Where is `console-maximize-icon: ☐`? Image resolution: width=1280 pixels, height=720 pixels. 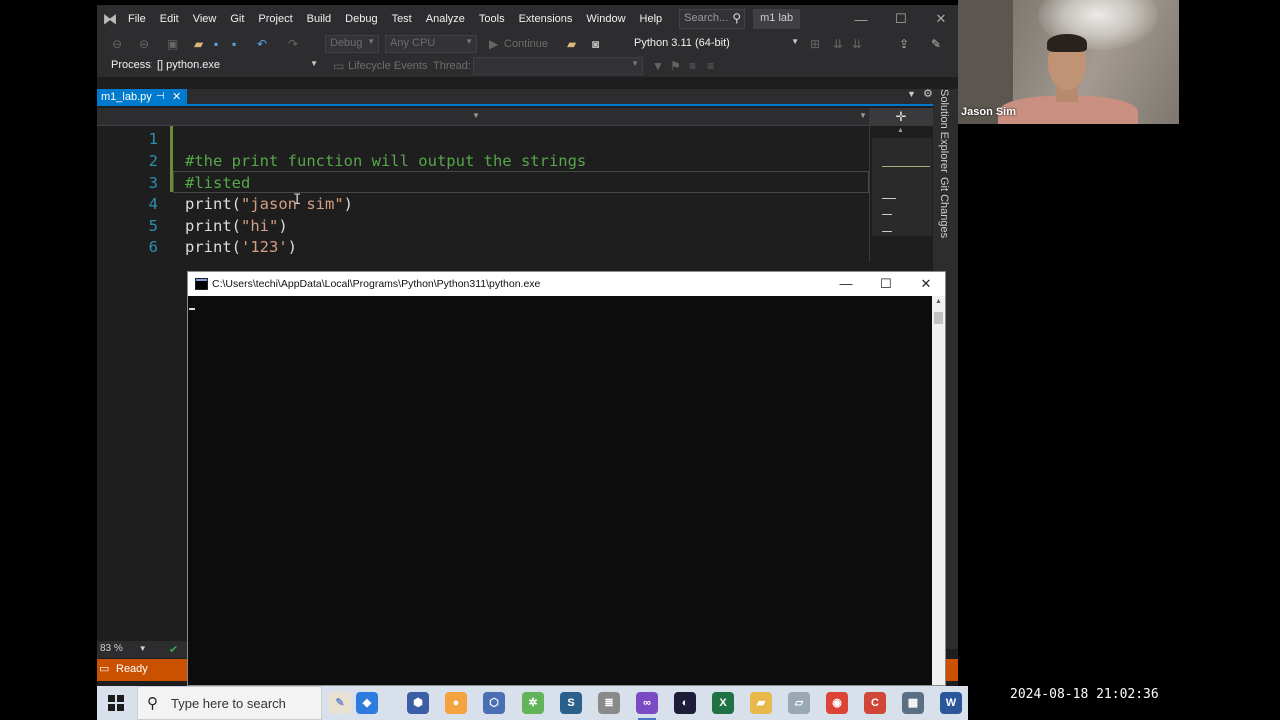
console-maximize-icon: ☐ is located at coordinates (886, 284).